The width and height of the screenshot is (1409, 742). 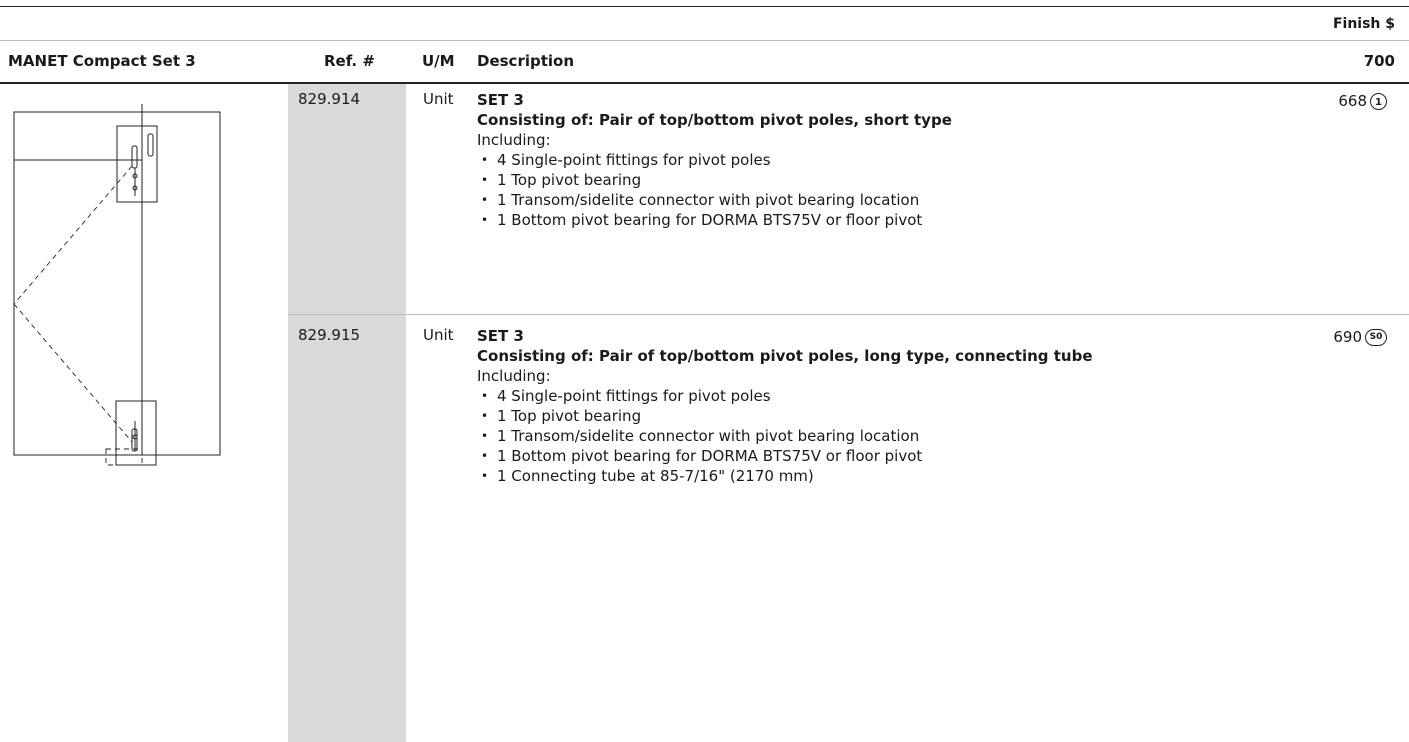 I want to click on finish-code-header: 700, so click(x=1379, y=61).